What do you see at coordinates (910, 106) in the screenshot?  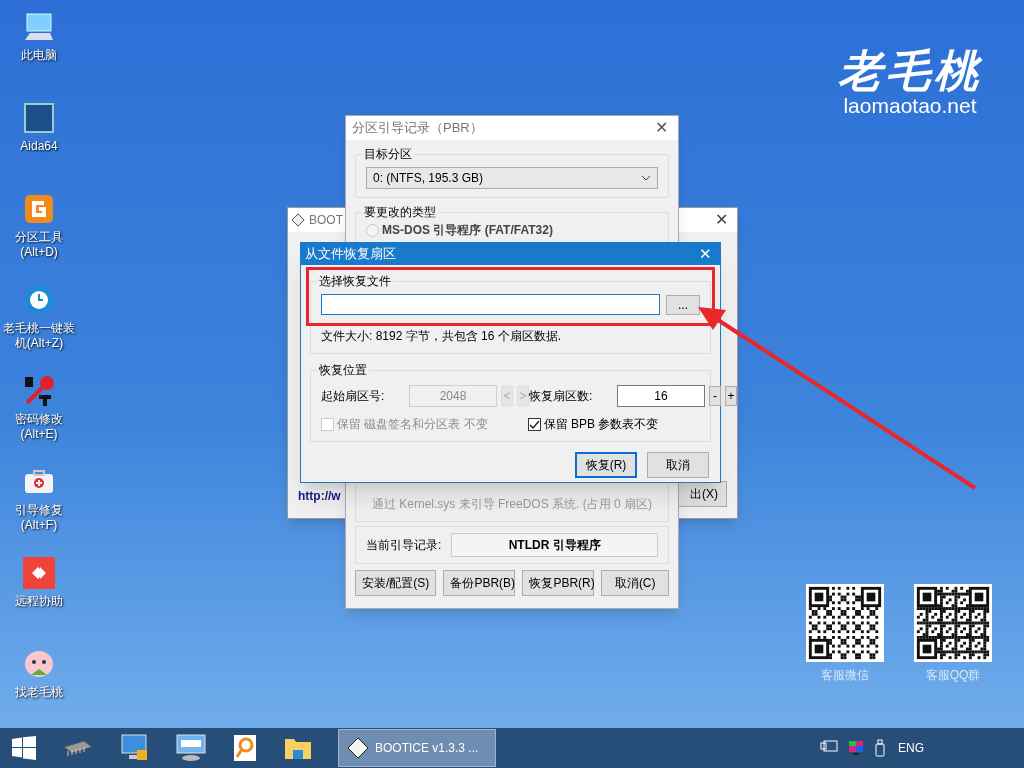 I see `logo-url: laomaotao.net` at bounding box center [910, 106].